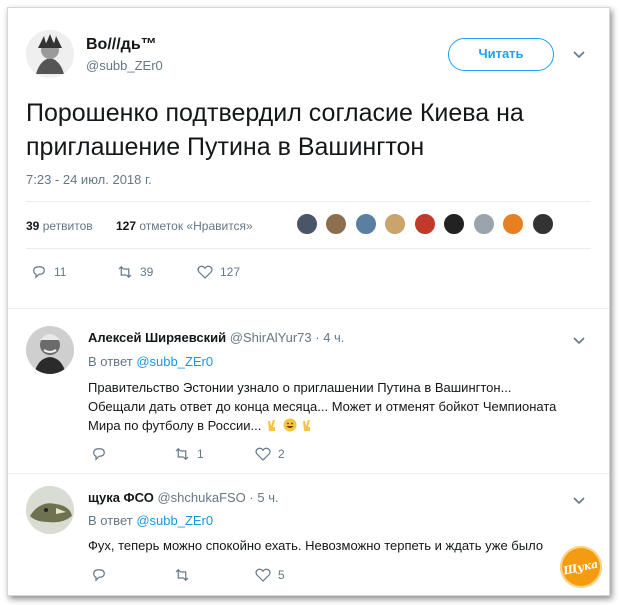 The width and height of the screenshot is (620, 605). Describe the element at coordinates (290, 425) in the screenshot. I see `grinning-face-emoji-icon` at that location.